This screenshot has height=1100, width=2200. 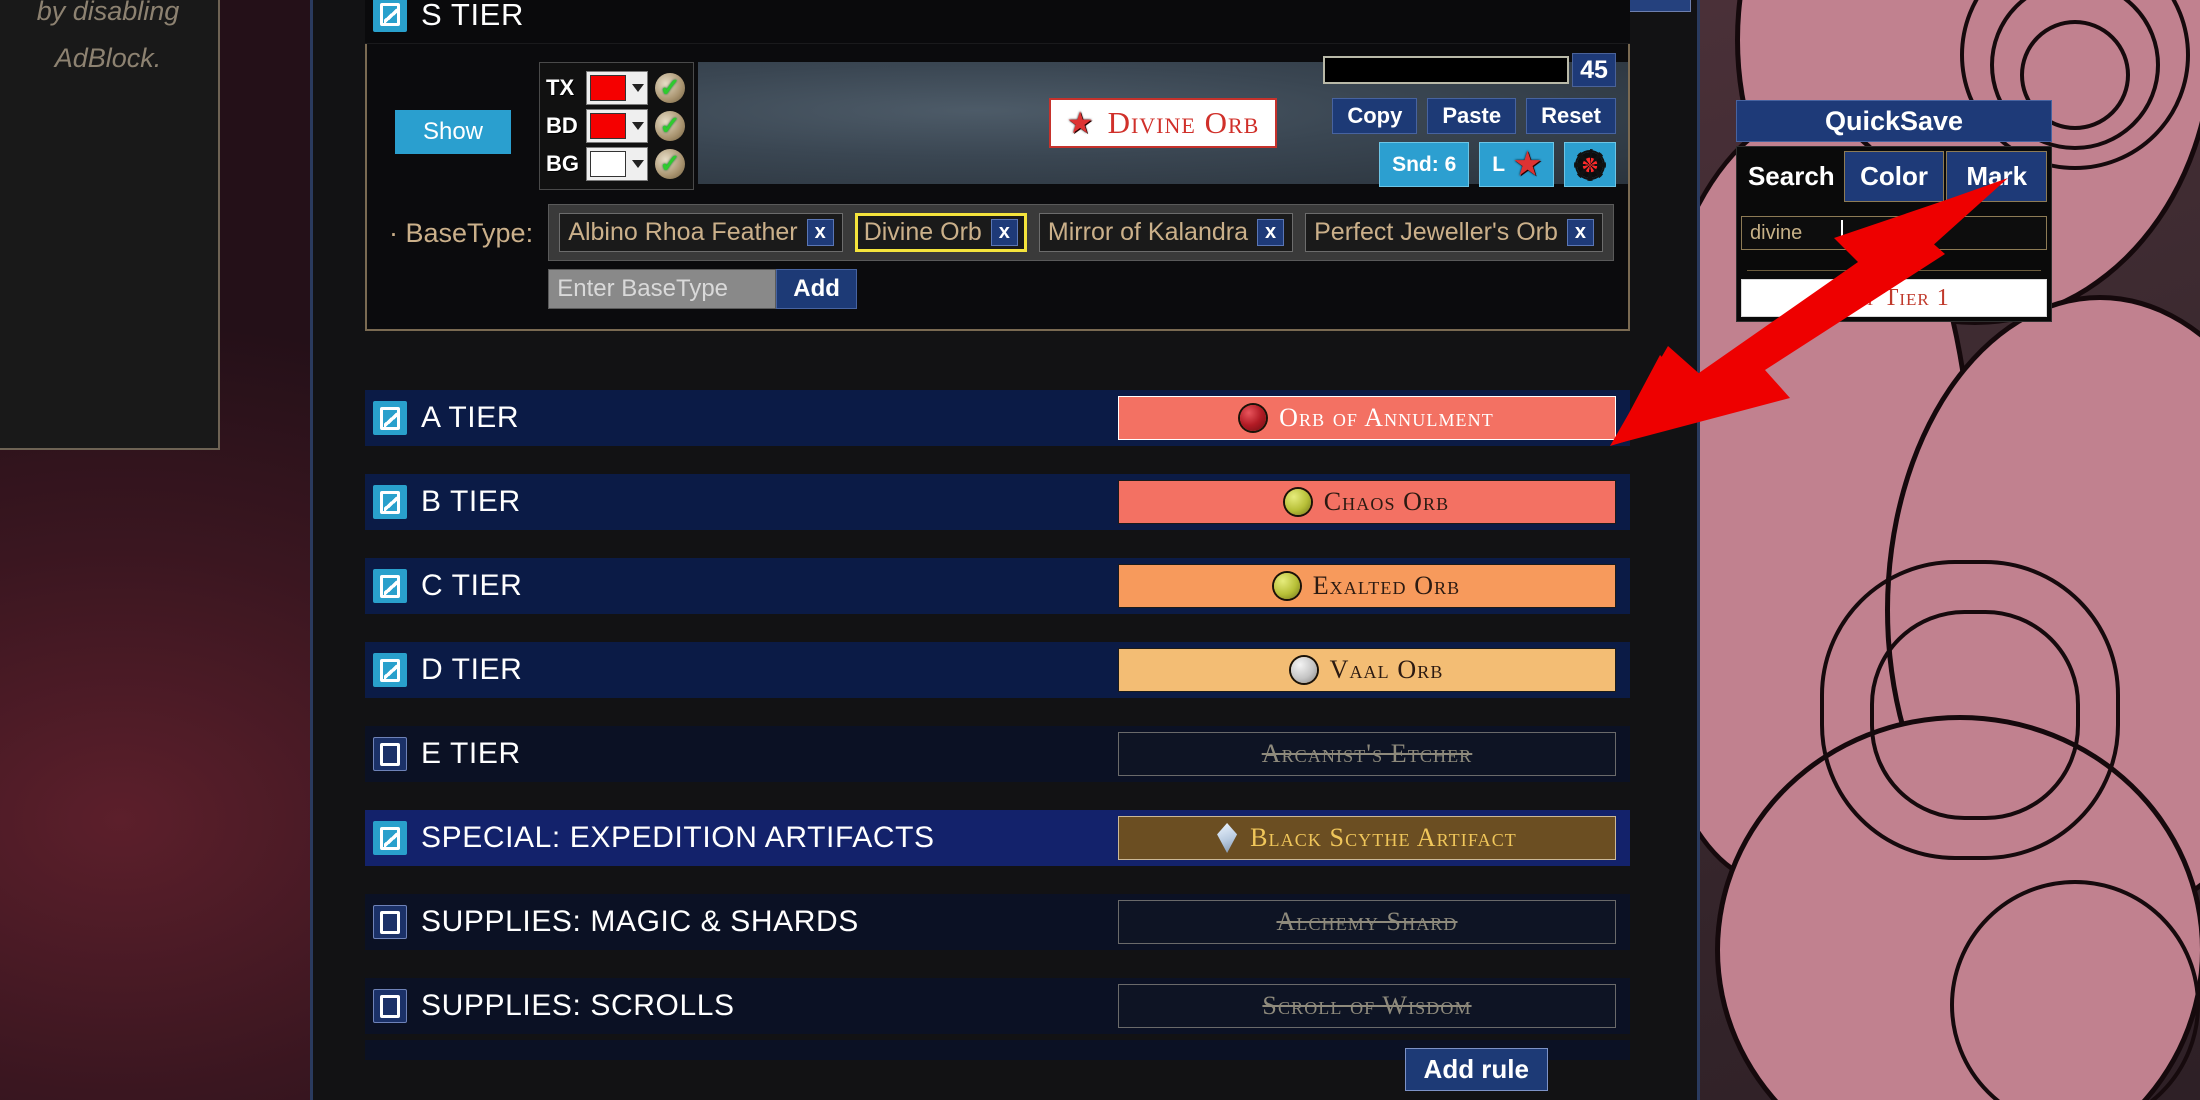 What do you see at coordinates (1227, 838) in the screenshot?
I see `shard-icon` at bounding box center [1227, 838].